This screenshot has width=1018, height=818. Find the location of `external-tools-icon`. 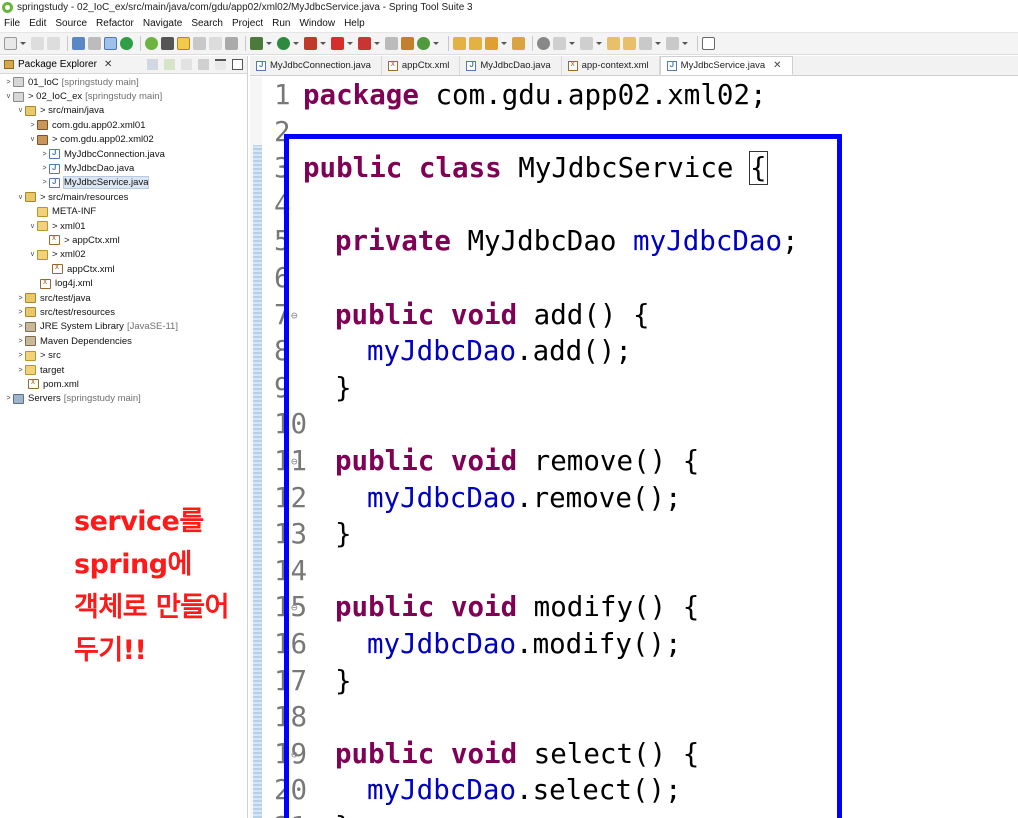

external-tools-icon is located at coordinates (310, 43).